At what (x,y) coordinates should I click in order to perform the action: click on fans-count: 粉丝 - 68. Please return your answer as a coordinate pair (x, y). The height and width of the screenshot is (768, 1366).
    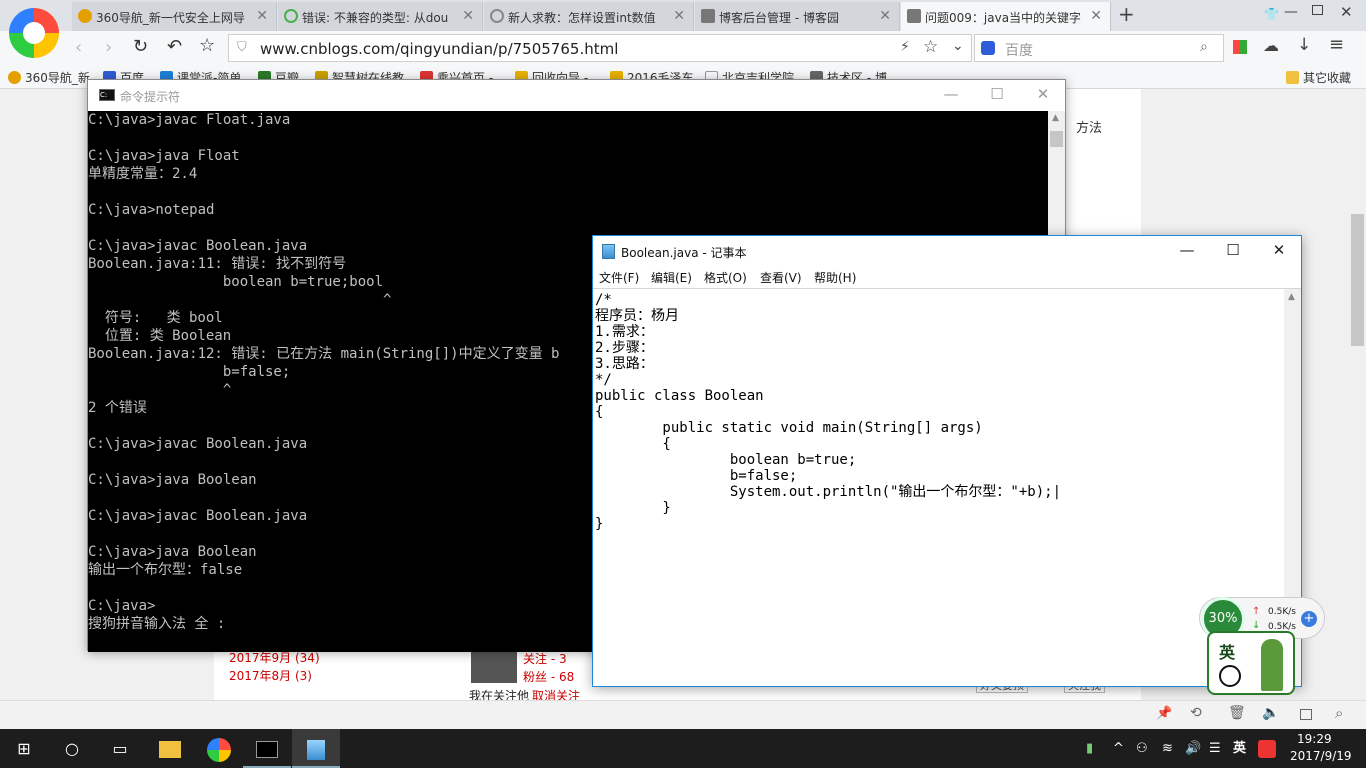
    Looking at the image, I should click on (548, 676).